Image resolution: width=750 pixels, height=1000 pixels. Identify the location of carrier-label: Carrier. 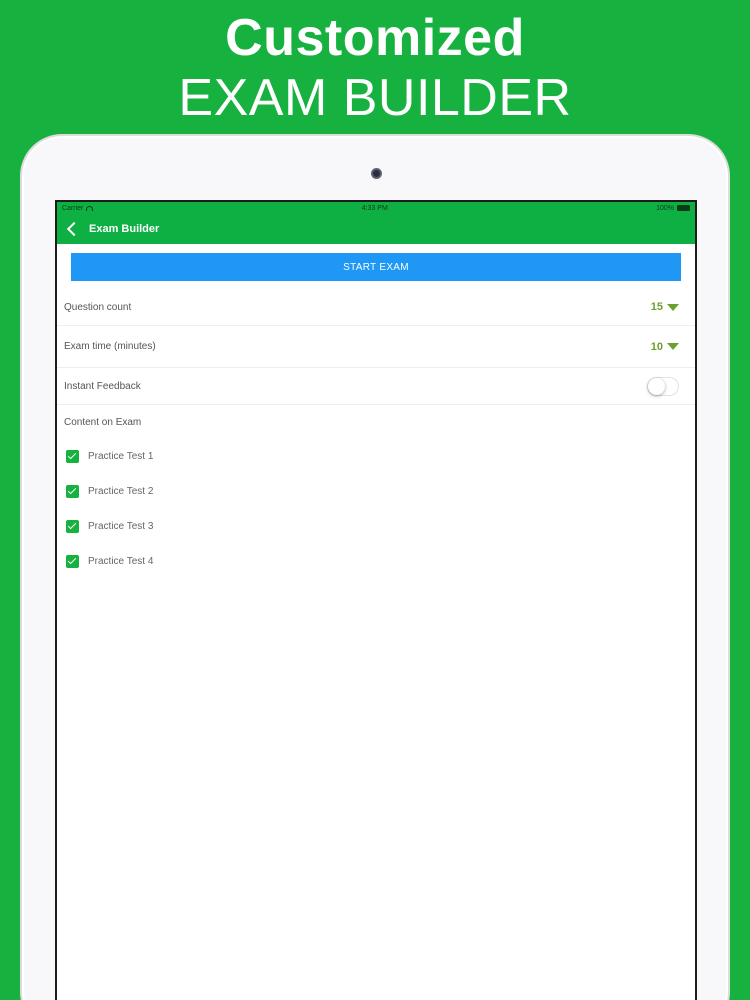
(73, 208).